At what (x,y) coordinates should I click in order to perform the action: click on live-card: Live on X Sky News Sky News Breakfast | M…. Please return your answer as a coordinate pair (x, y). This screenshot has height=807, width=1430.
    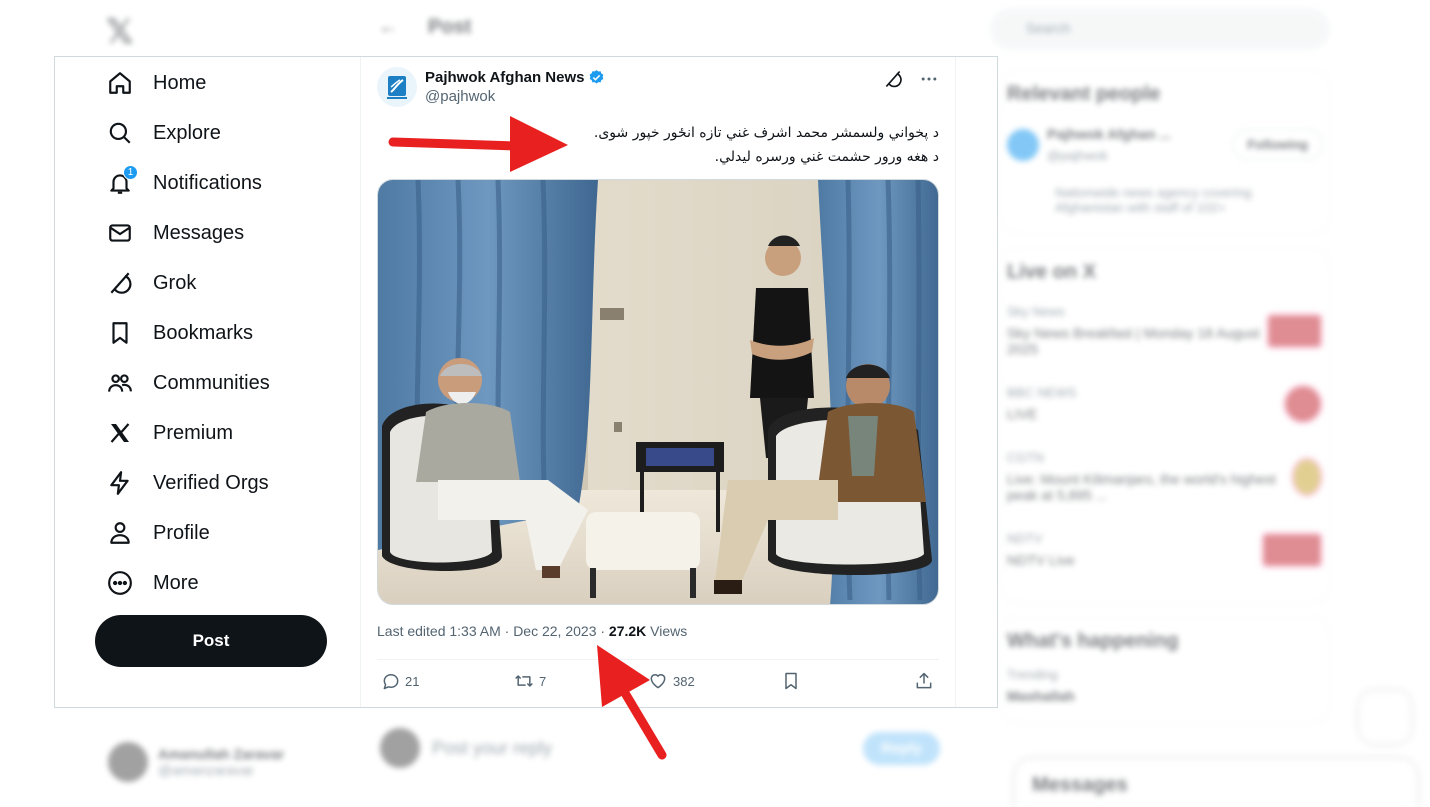
    Looking at the image, I should click on (1165, 425).